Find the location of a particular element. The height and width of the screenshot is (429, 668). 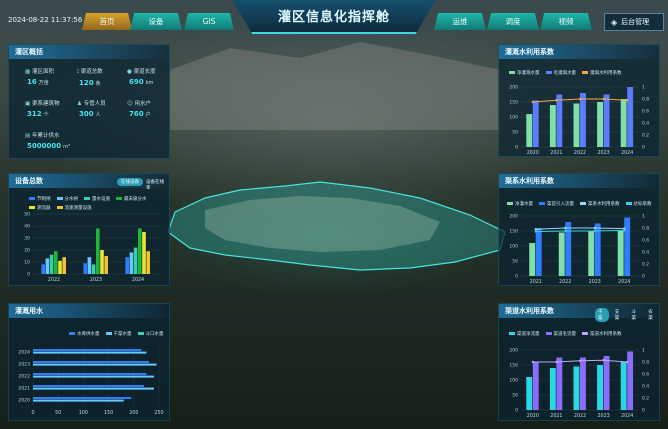

stat-value: 300 is located at coordinates (86, 114).